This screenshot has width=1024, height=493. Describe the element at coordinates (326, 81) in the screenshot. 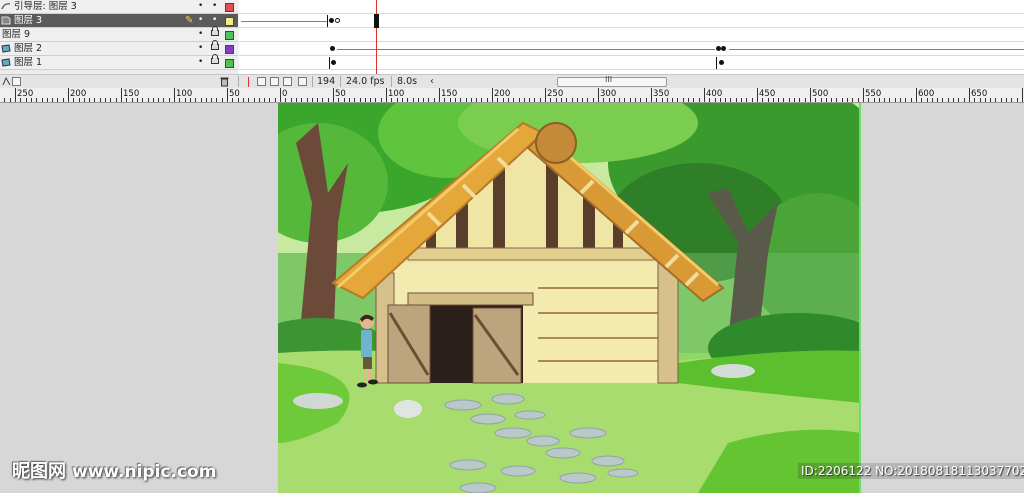

I see `current-frame: 194` at that location.